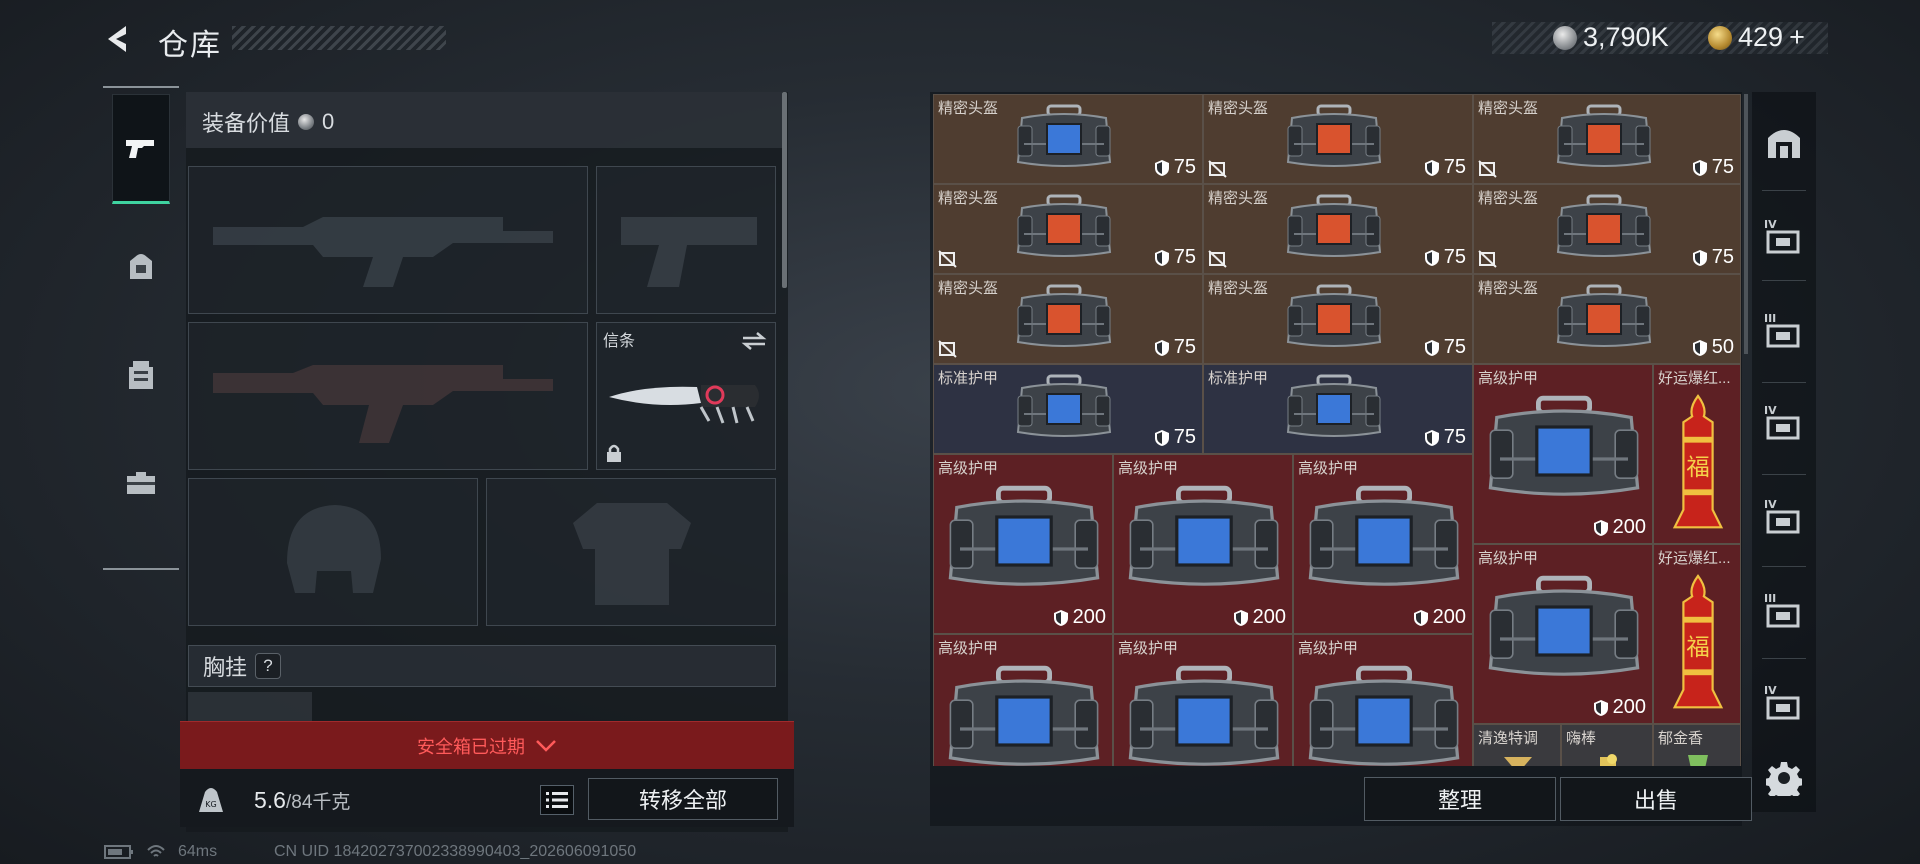  I want to click on armor-silhouette-icon, so click(632, 554).